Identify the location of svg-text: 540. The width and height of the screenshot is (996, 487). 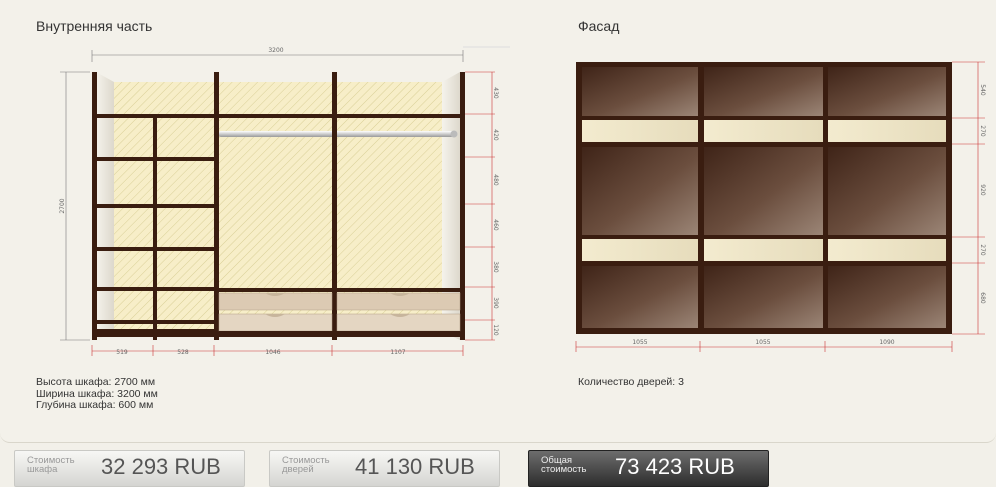
(982, 90).